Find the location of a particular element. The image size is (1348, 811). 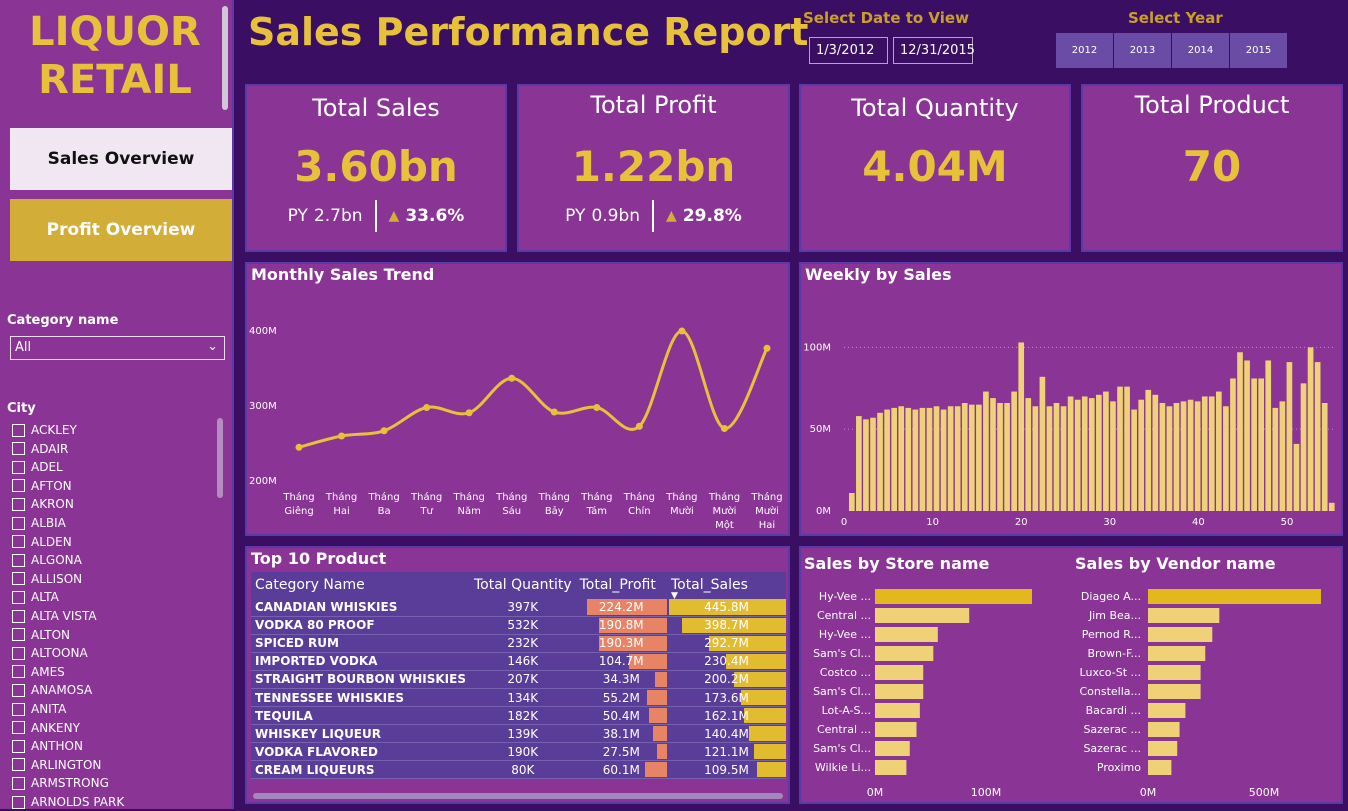

city-option: ALBIA is located at coordinates (39, 523).